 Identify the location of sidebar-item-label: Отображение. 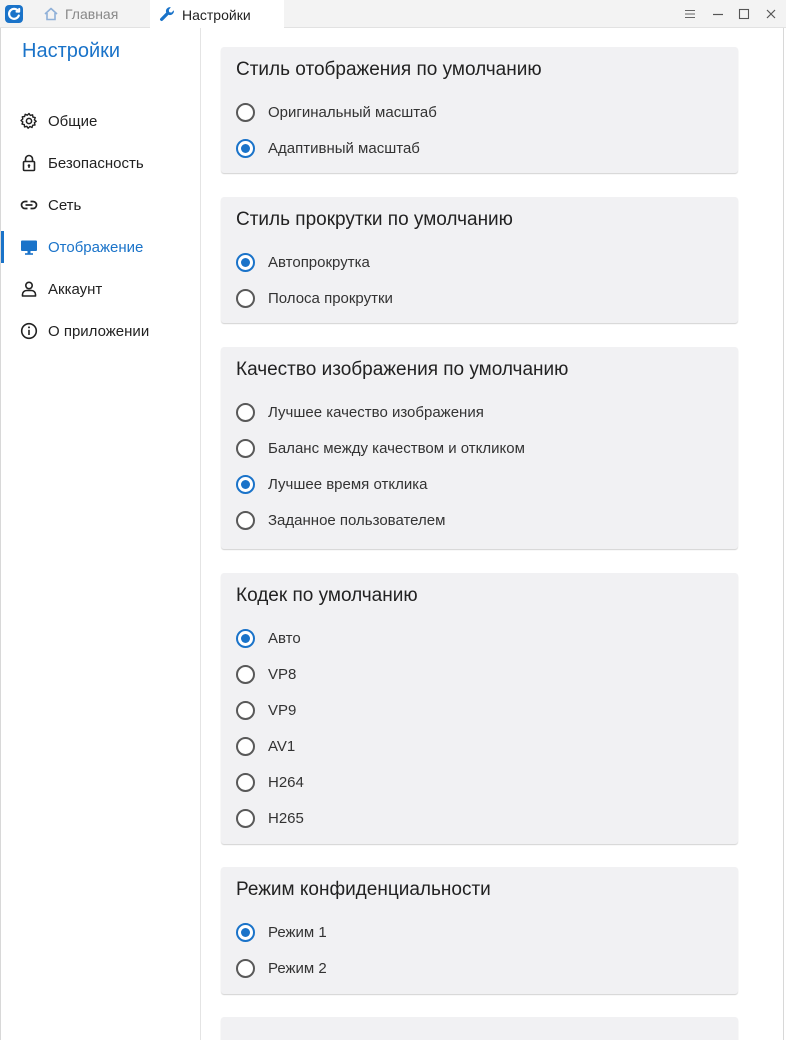
(96, 247).